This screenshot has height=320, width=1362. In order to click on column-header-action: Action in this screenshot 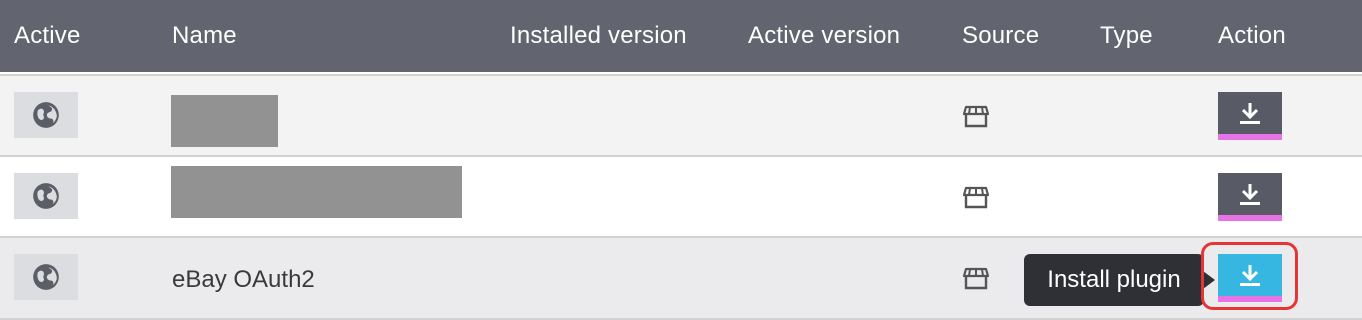, I will do `click(1252, 36)`.